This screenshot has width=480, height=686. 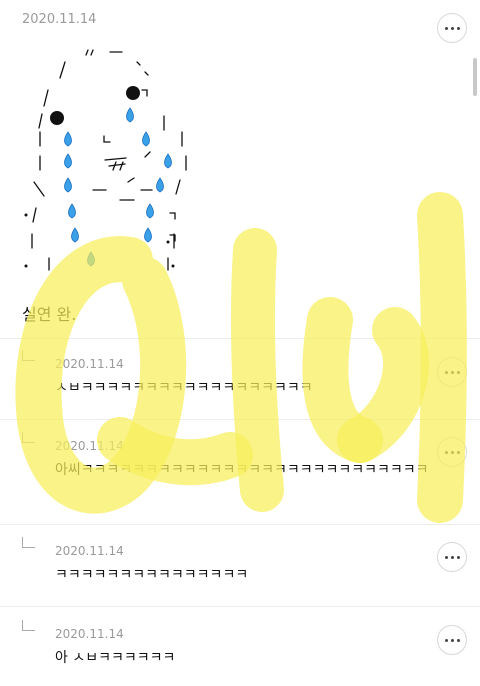 I want to click on post-date: 2020.11.14, so click(x=59, y=19).